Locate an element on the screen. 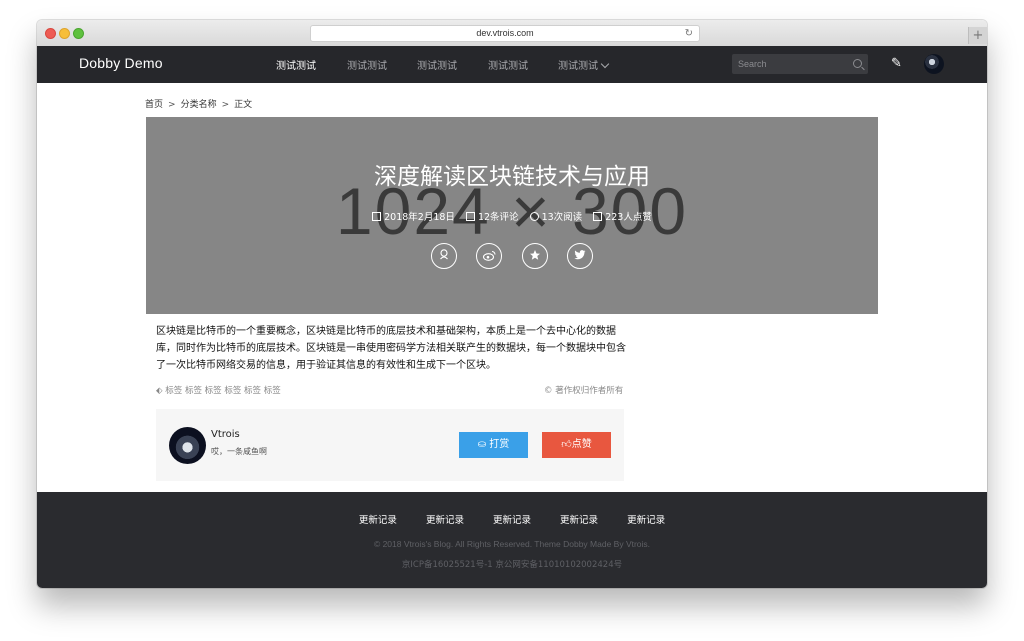 This screenshot has height=641, width=1024. browser-titlebar: dev.vtrois.com ↻ + is located at coordinates (512, 33).